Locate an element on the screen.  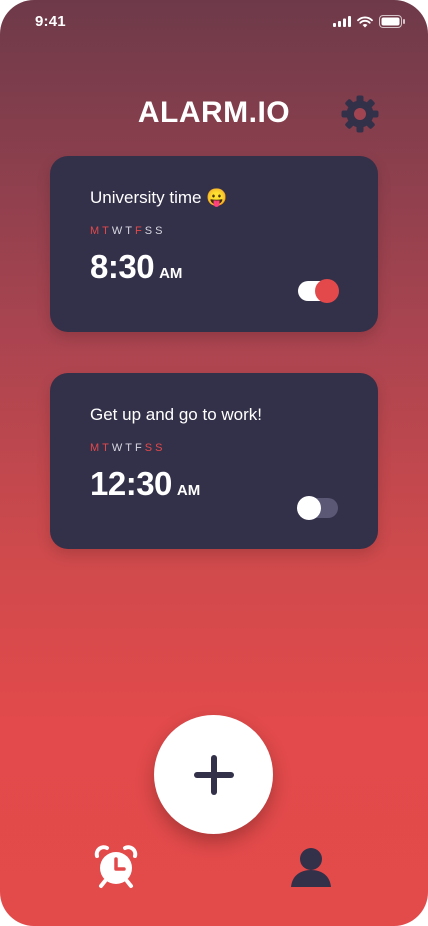
alarm-name: University time 😛 is located at coordinates (159, 197).